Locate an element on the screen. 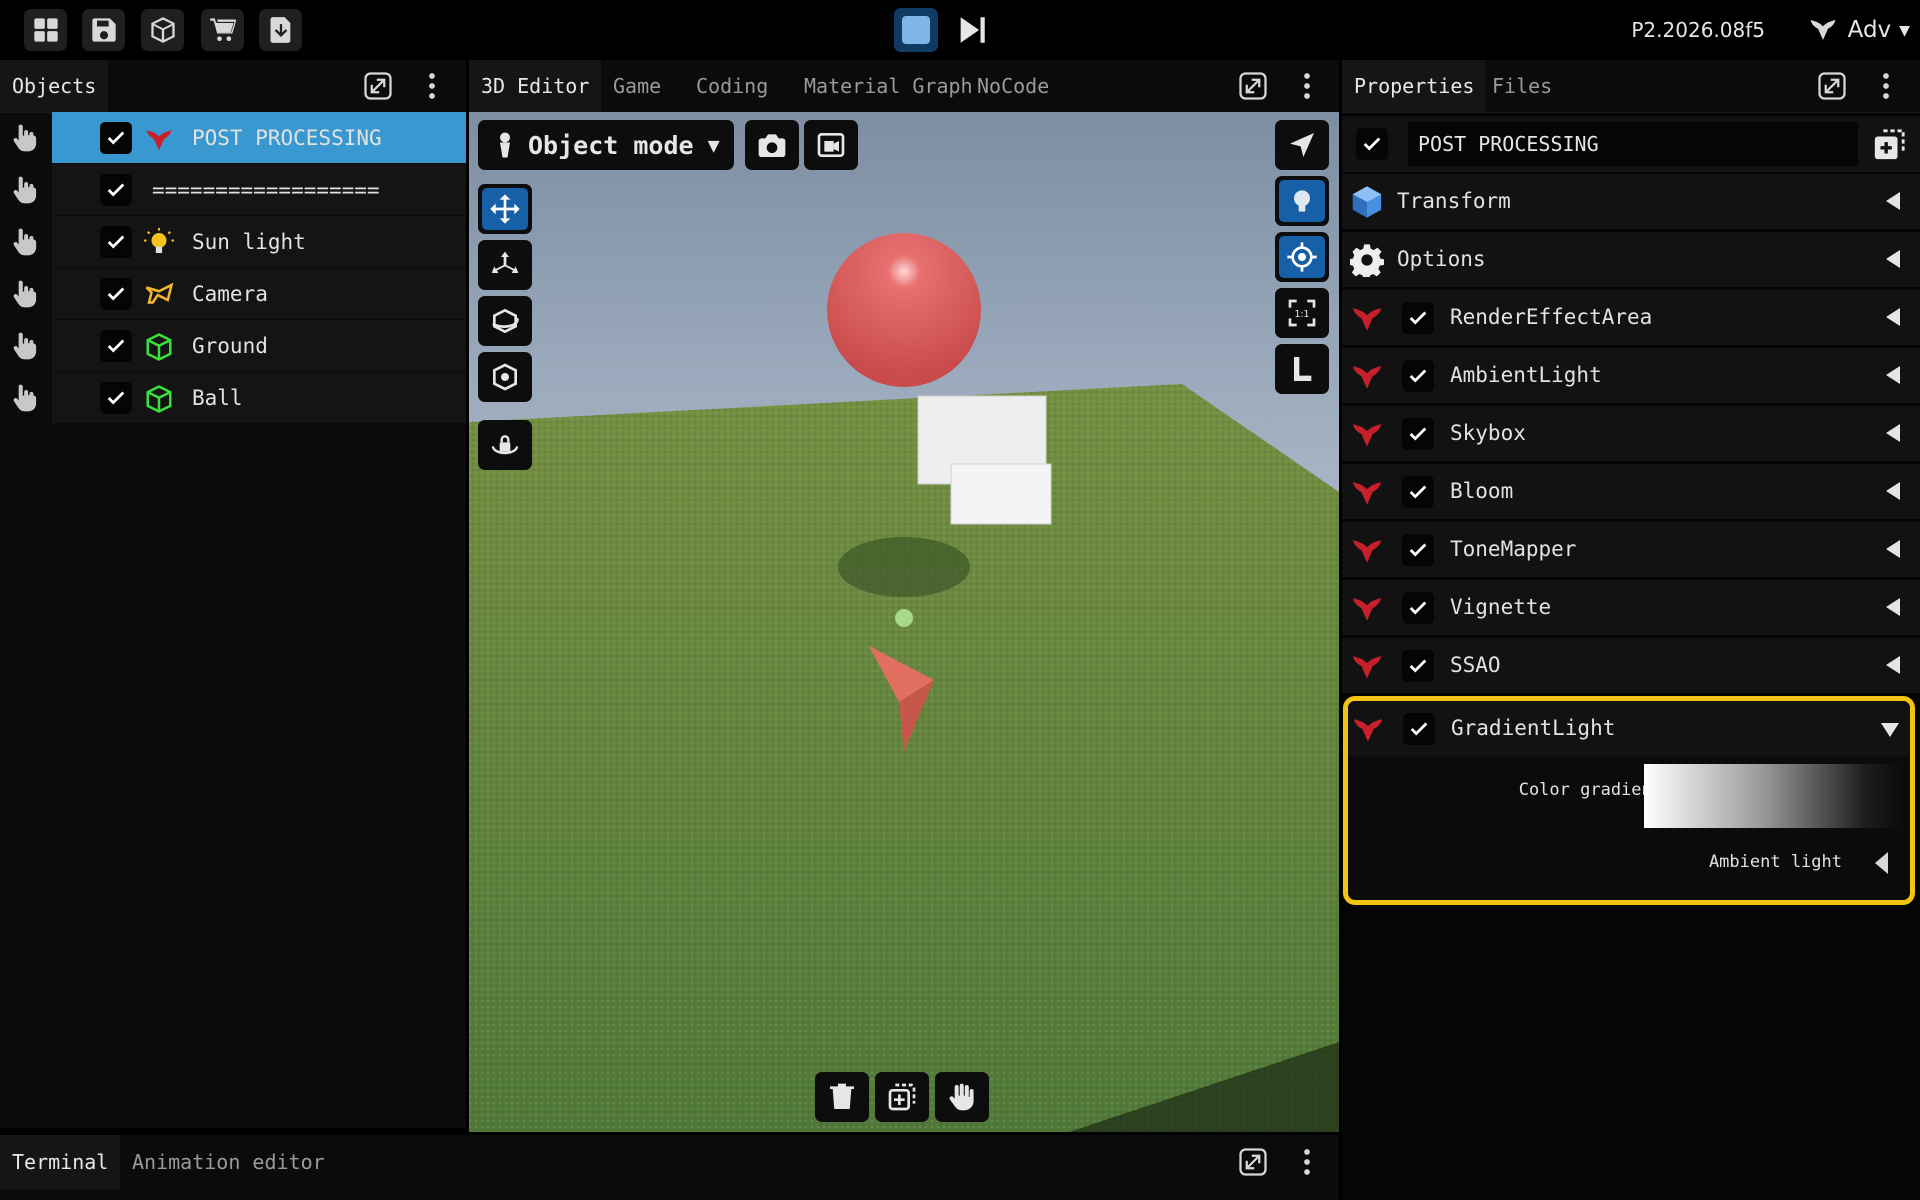  scale-tool-button is located at coordinates (505, 265).